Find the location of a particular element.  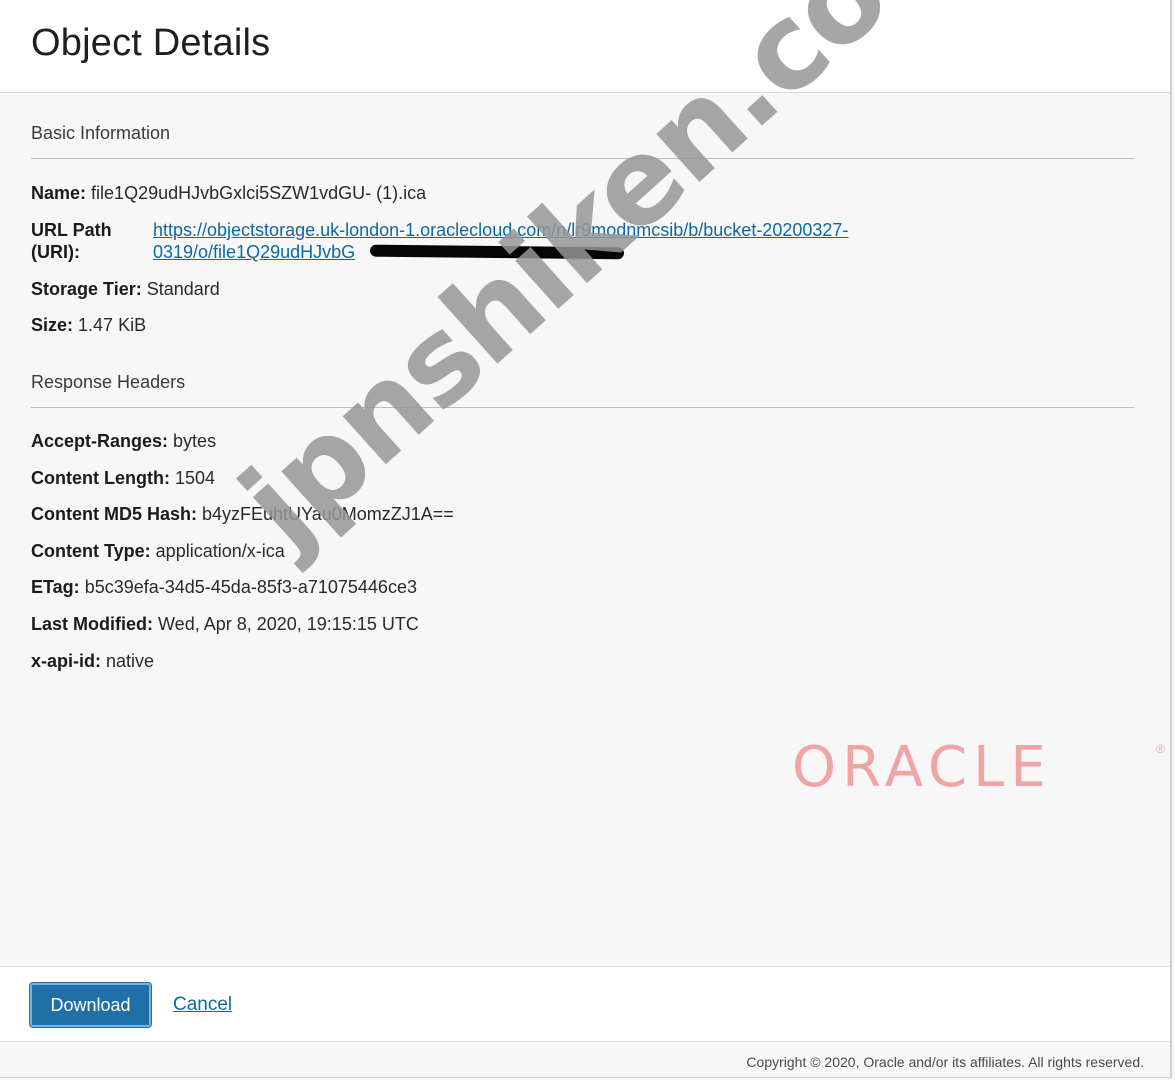

url-path-label: URL Path (URI): is located at coordinates (71, 241).